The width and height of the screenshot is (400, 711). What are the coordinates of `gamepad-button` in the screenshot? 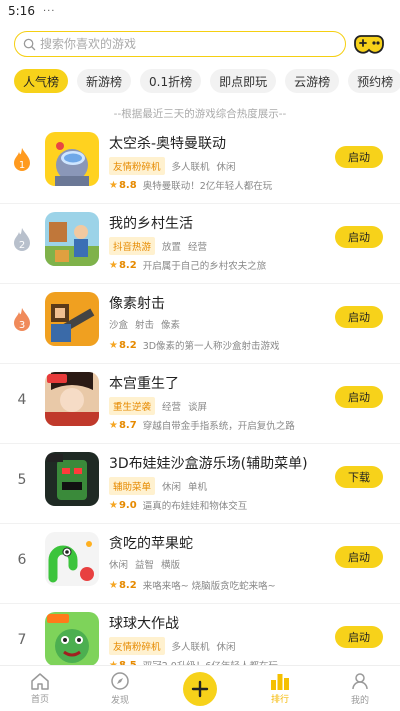 It's located at (369, 44).